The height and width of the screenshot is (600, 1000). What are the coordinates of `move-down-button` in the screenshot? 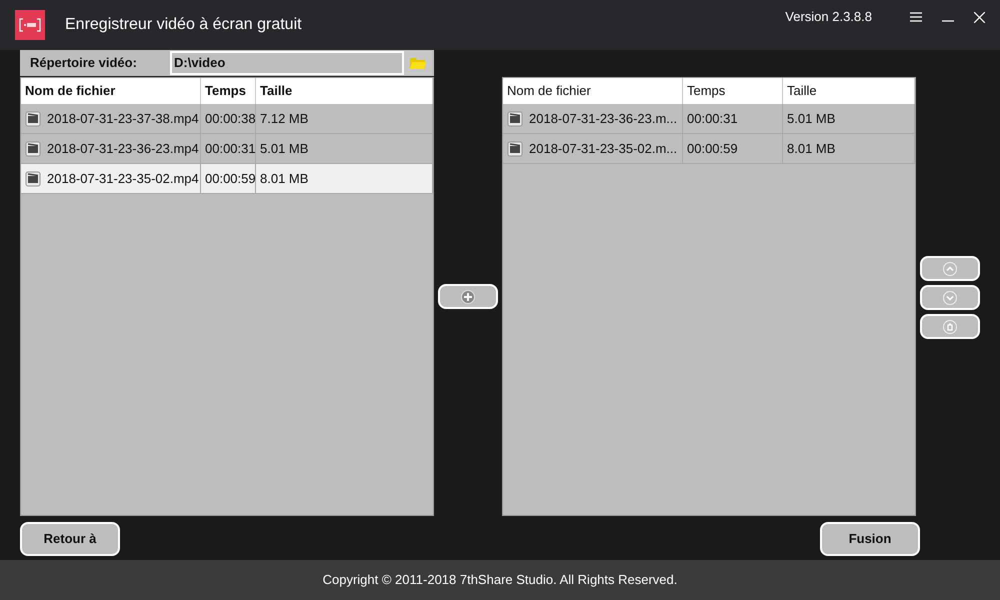 It's located at (950, 297).